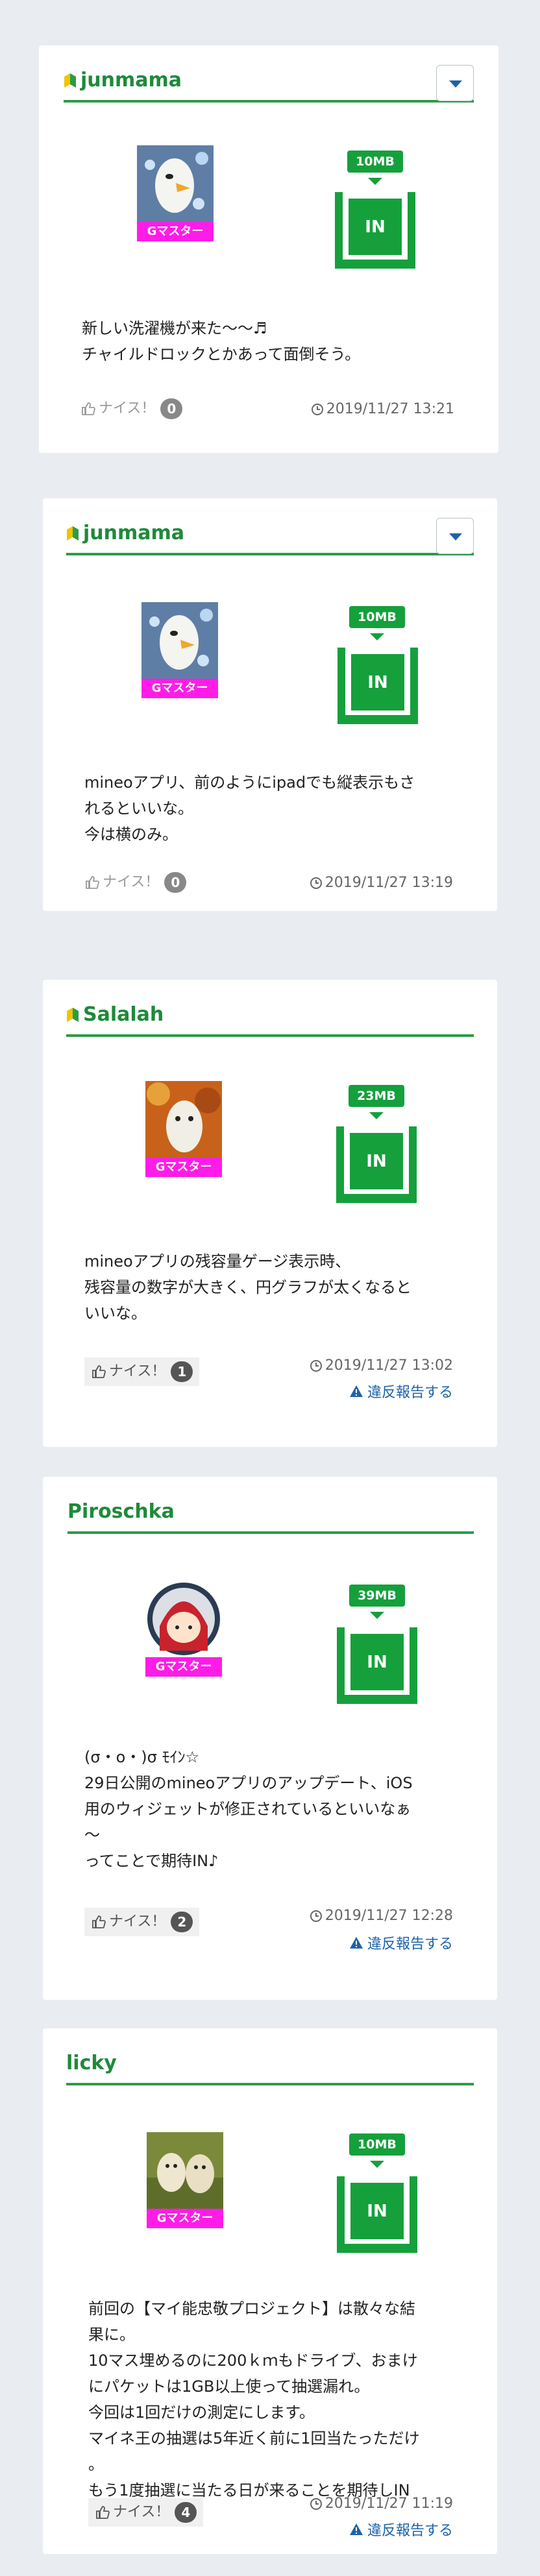  Describe the element at coordinates (381, 883) in the screenshot. I see `post-date: 2019/11/27 13:19` at that location.